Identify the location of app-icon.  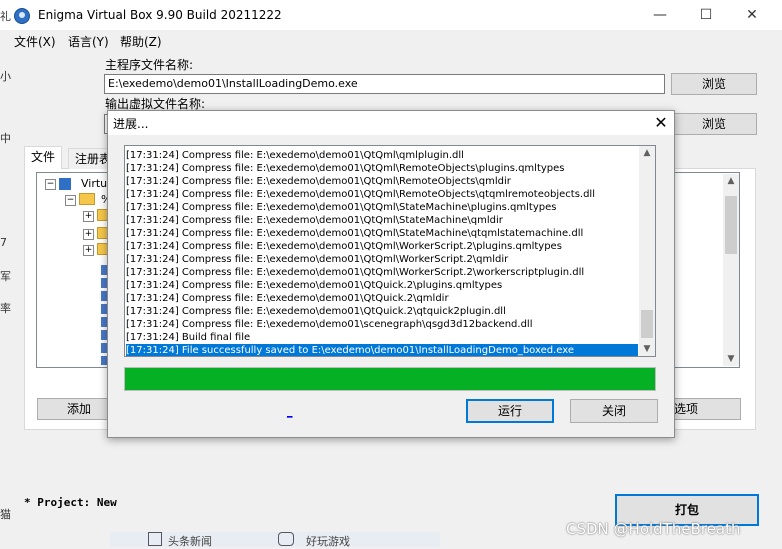
(22, 16).